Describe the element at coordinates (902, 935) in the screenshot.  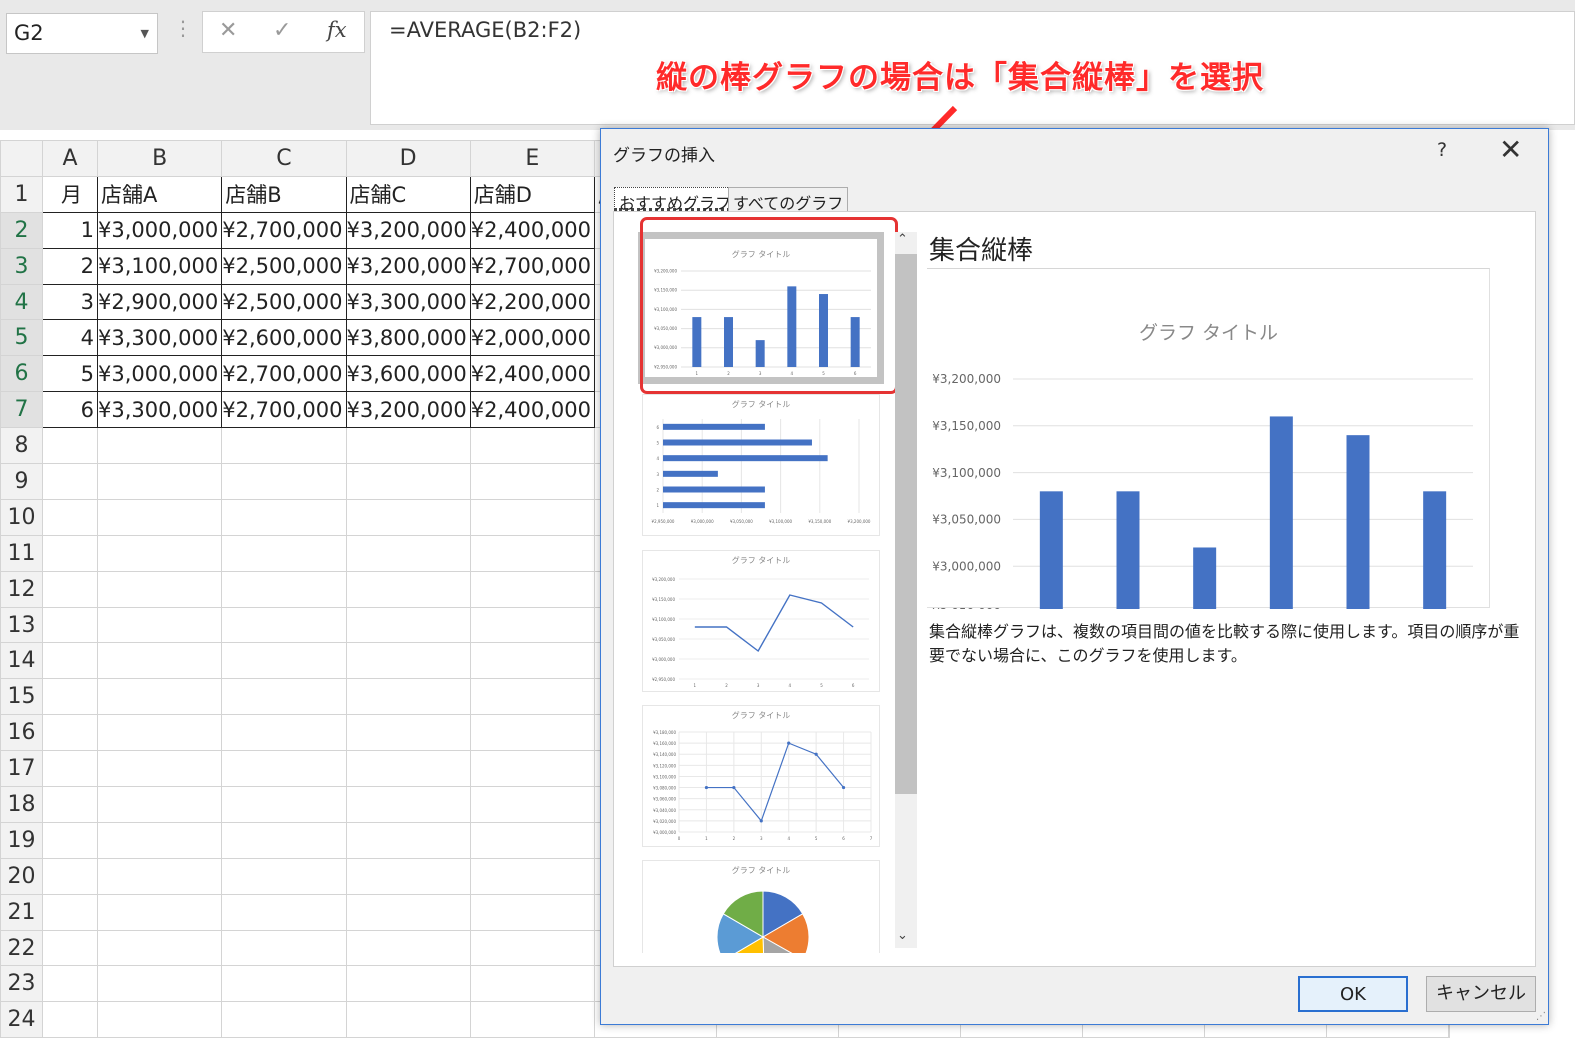
I see `chevron-down-icon: ⌄` at that location.